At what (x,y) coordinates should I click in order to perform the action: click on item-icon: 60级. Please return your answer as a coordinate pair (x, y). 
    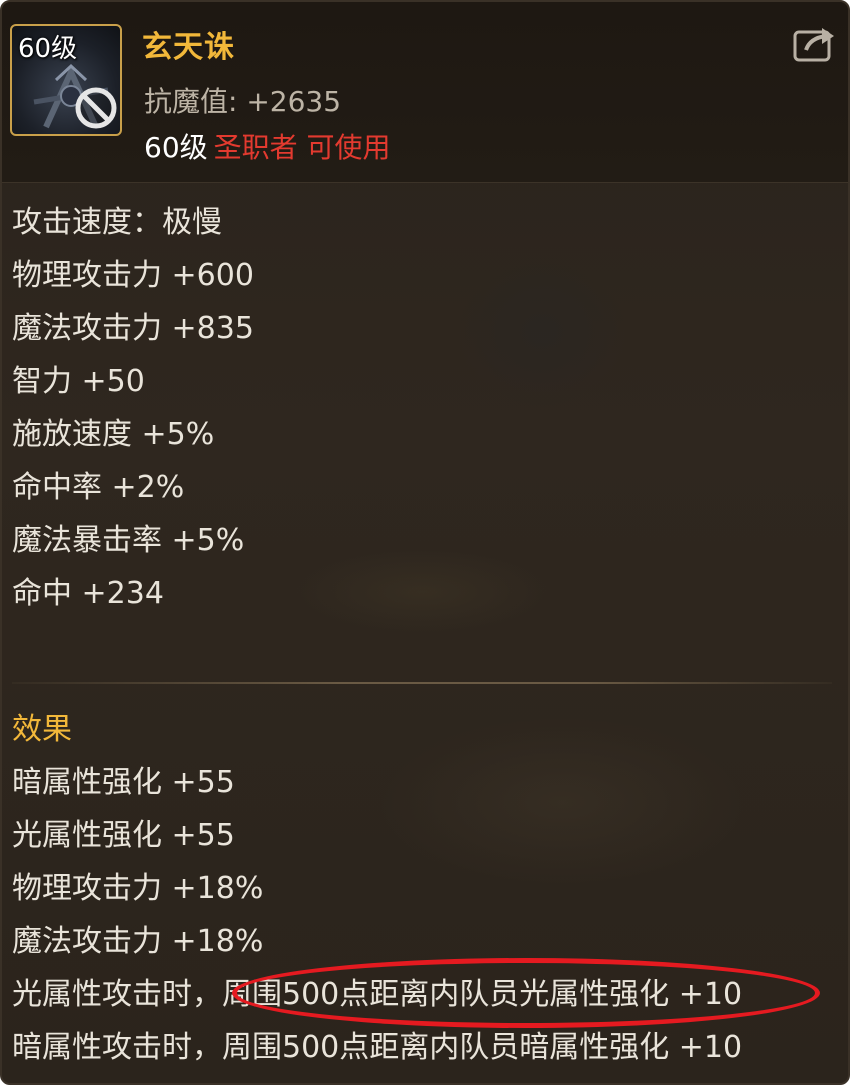
    Looking at the image, I should click on (66, 80).